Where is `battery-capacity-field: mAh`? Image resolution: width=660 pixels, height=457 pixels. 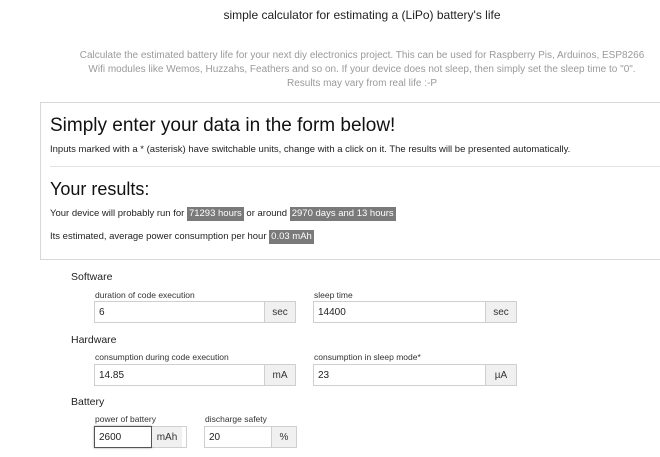 battery-capacity-field: mAh is located at coordinates (140, 437).